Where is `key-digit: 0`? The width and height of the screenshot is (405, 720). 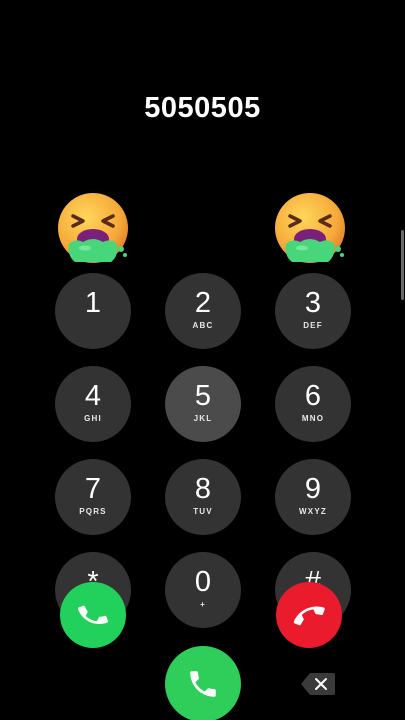 key-digit: 0 is located at coordinates (203, 581).